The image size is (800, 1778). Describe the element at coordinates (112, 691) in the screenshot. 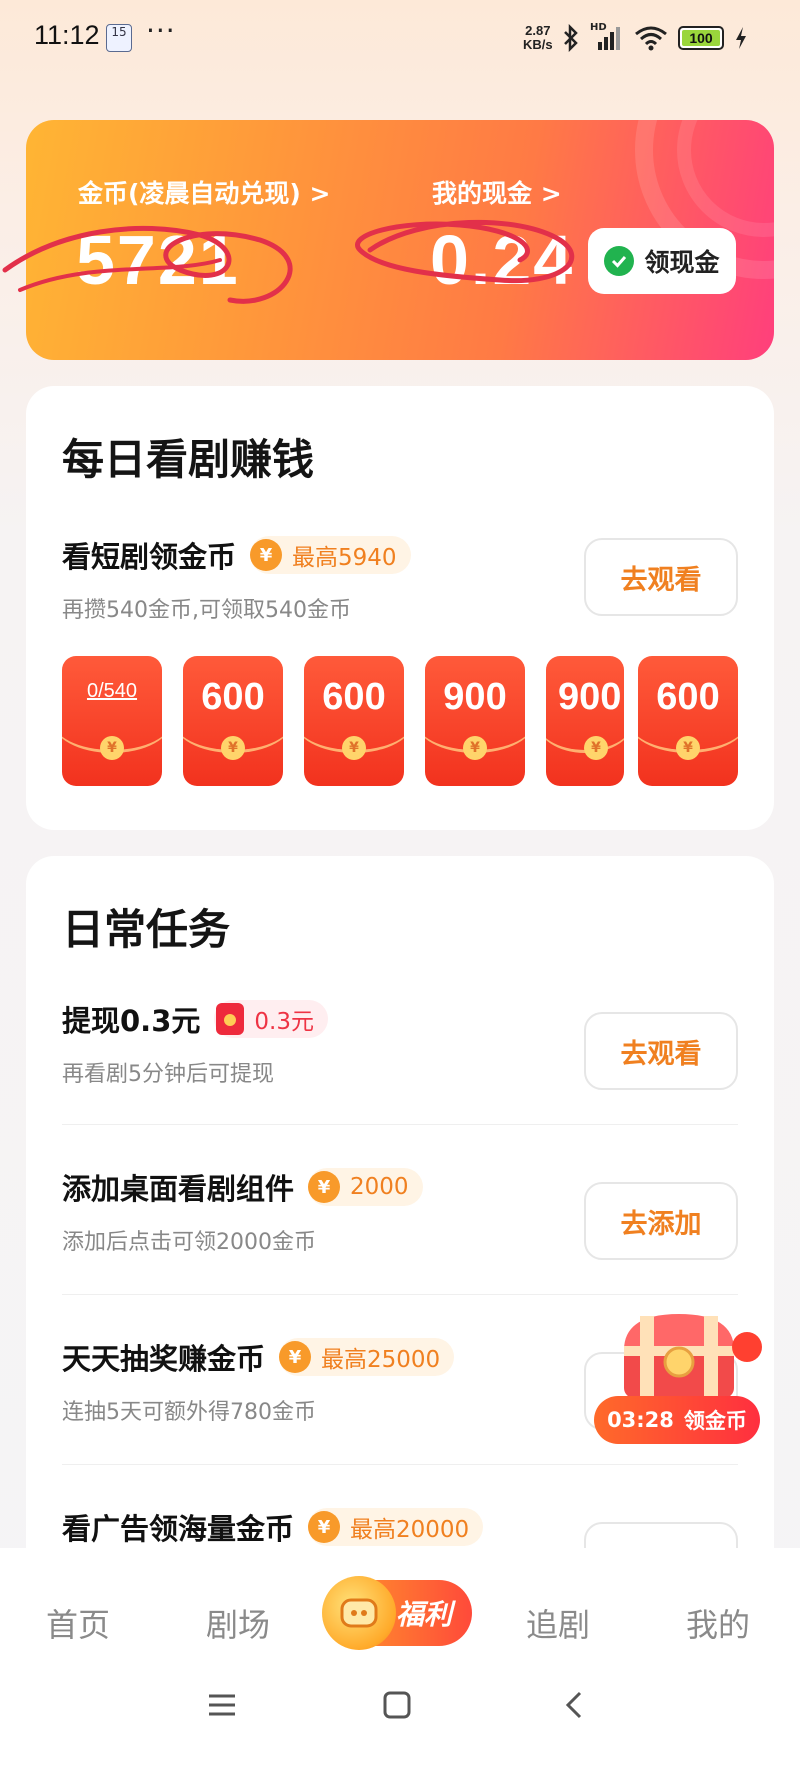

I see `envelope-amount: 0/540` at that location.